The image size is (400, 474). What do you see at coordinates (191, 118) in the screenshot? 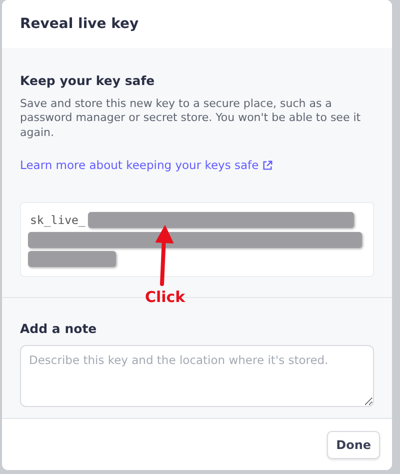
I see `description-text: Save and store this new key to a secure place, such as a password manager or secret store. You won't be able to see it again.` at bounding box center [191, 118].